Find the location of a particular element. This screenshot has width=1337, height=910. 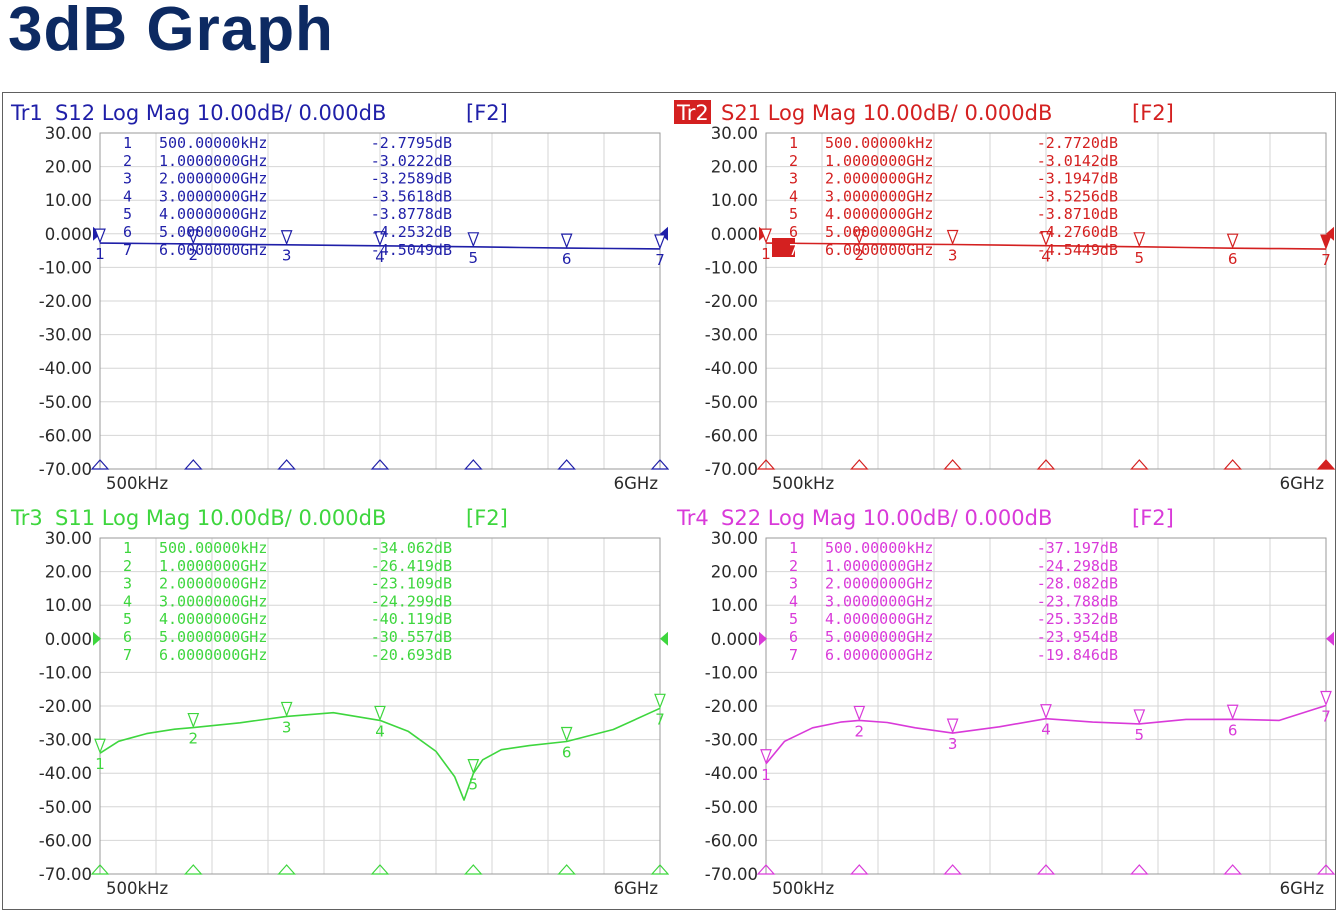

trace-measurement-header: S21 Log Mag 10.00dB/ 0.000dB is located at coordinates (886, 113).